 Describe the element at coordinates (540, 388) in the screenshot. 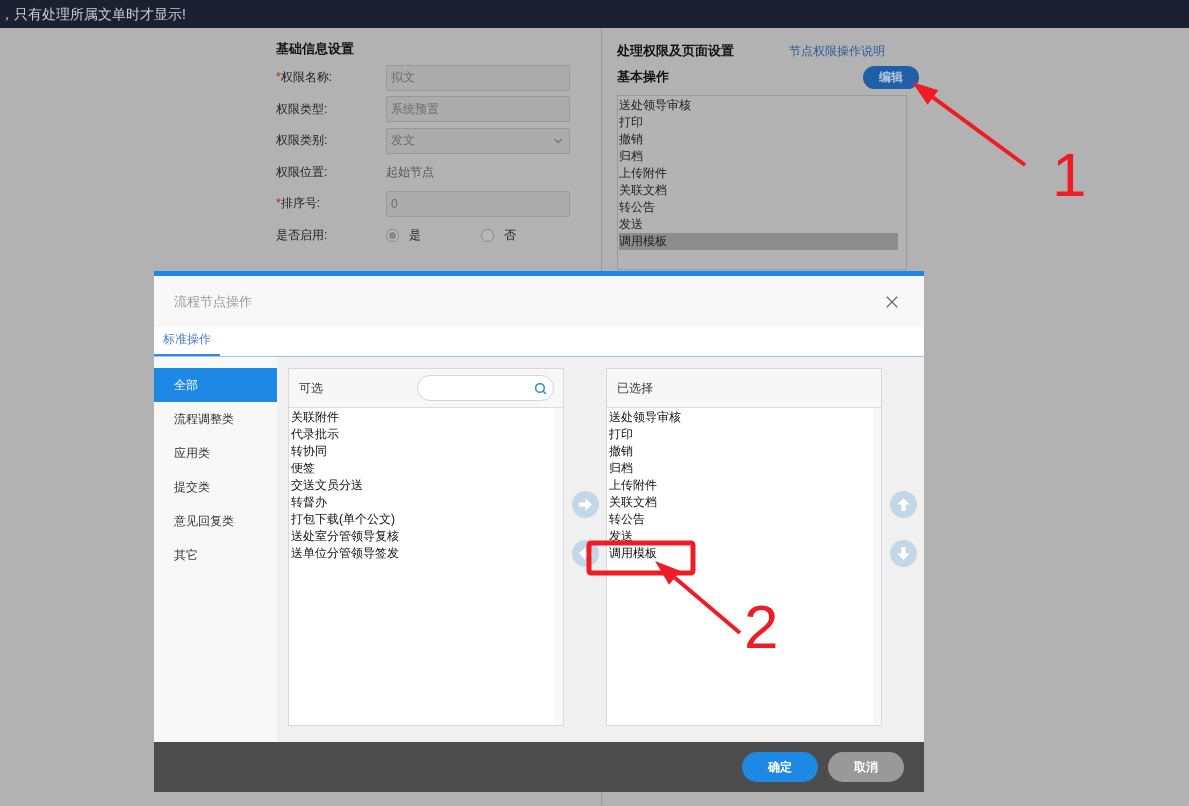

I see `search-icon` at that location.